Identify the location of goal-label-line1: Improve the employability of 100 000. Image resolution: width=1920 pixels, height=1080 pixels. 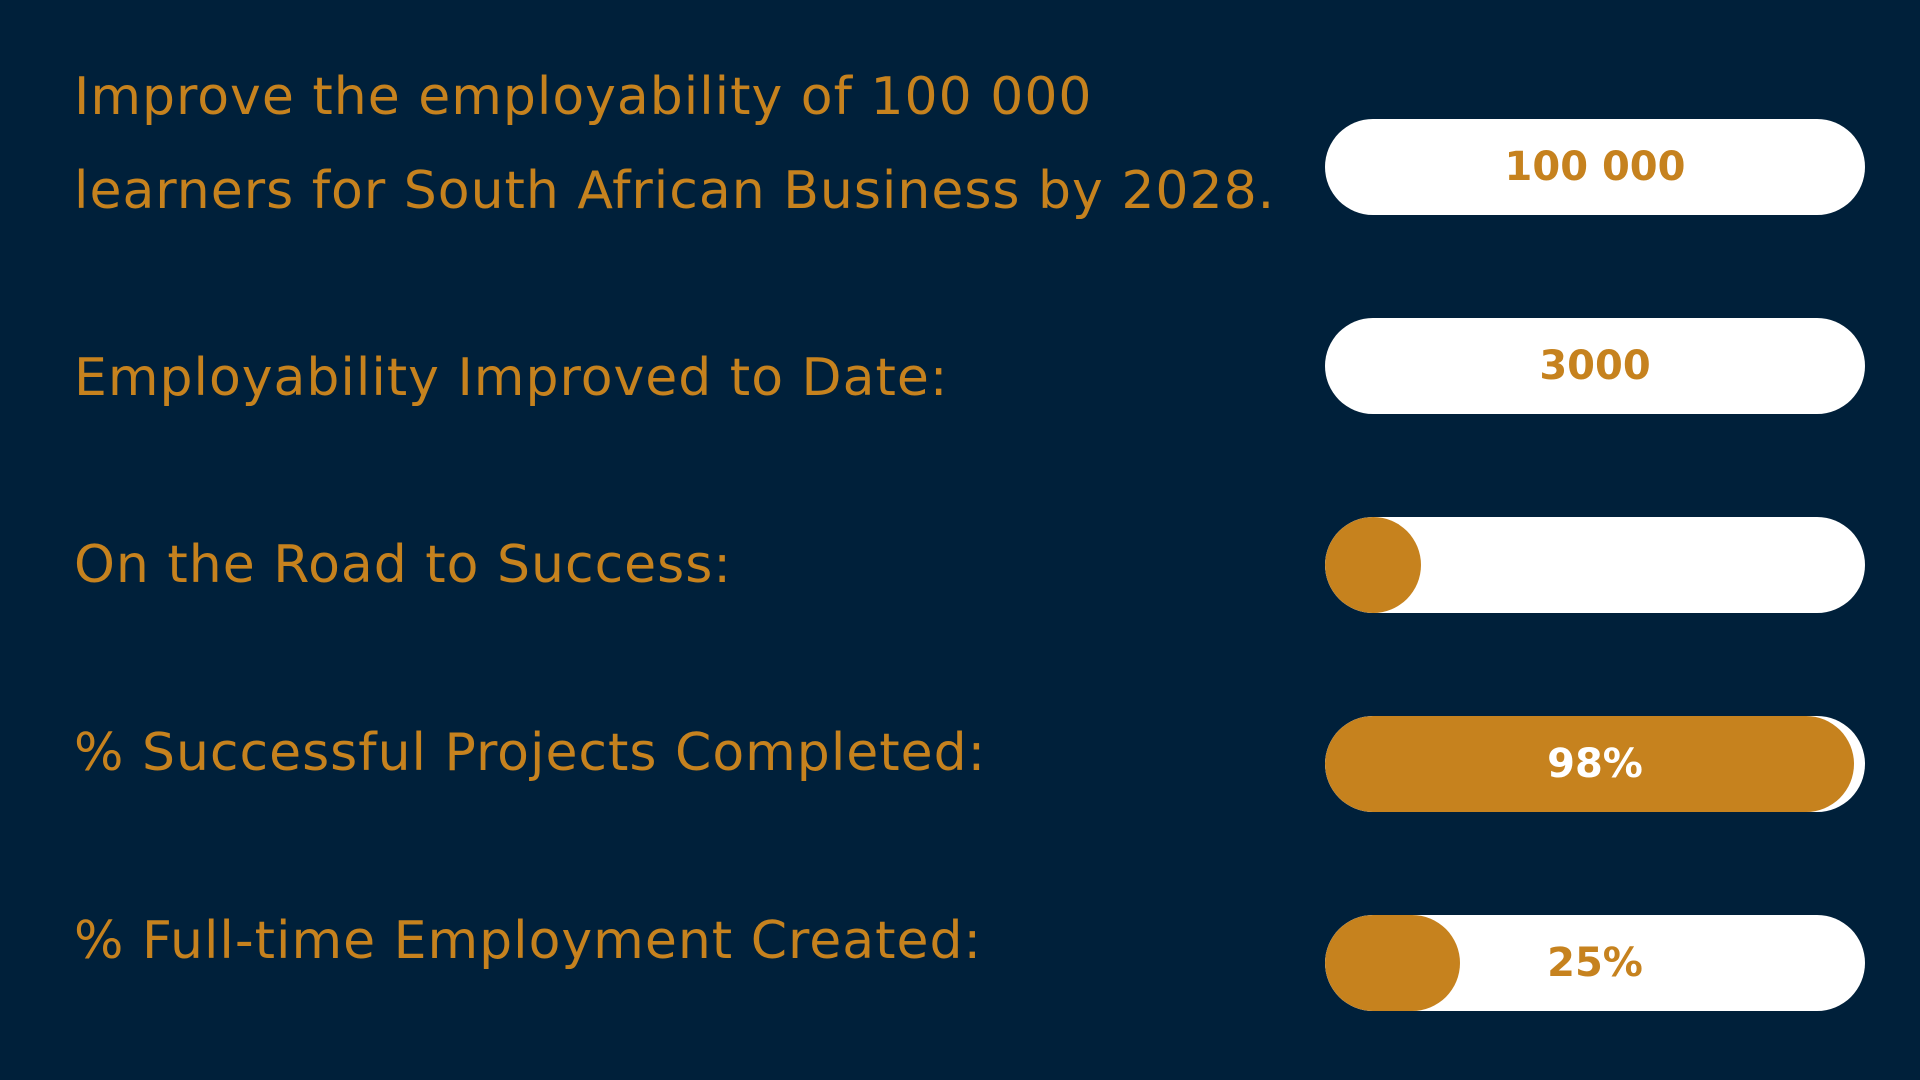
(583, 97).